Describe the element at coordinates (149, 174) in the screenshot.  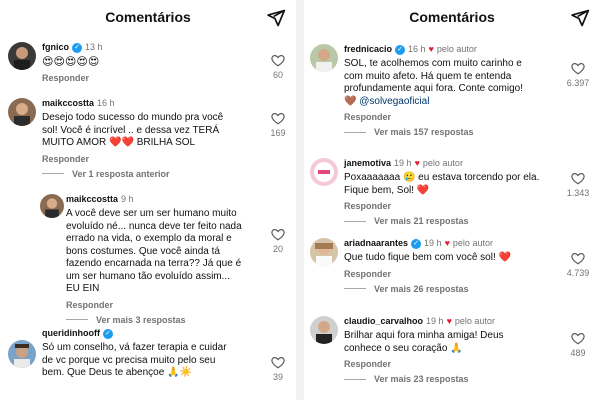
I see `view-replies-button: Ver 1 resposta anterior` at that location.